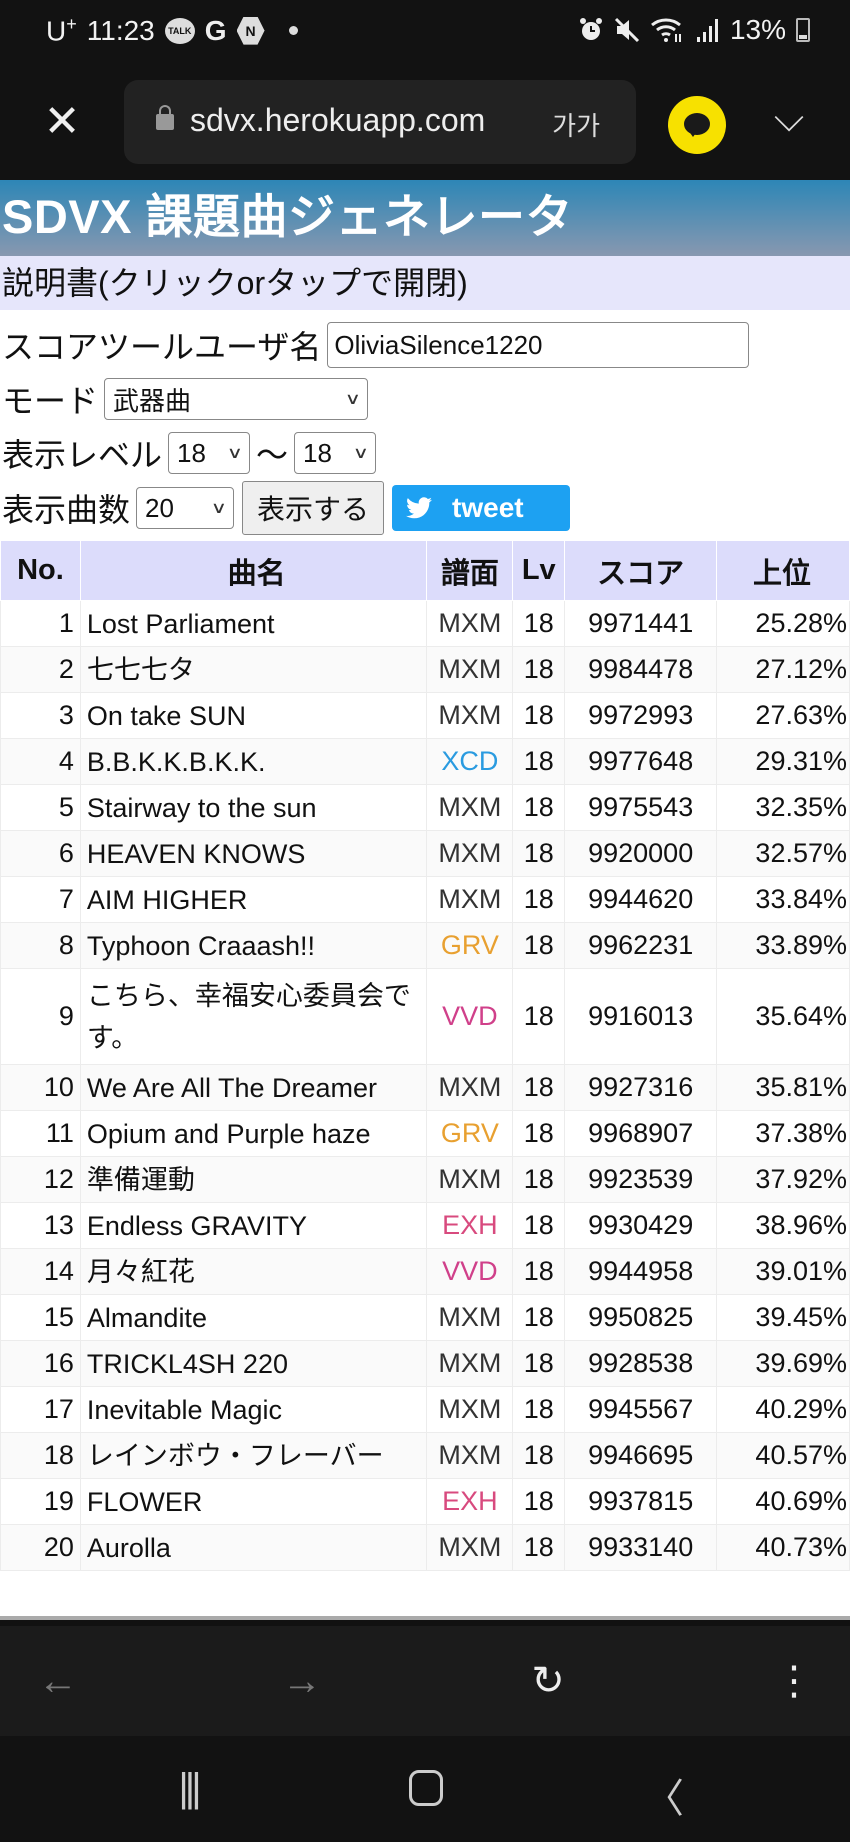 The image size is (850, 1842). Describe the element at coordinates (40, 570) in the screenshot. I see `header-no: No.` at that location.